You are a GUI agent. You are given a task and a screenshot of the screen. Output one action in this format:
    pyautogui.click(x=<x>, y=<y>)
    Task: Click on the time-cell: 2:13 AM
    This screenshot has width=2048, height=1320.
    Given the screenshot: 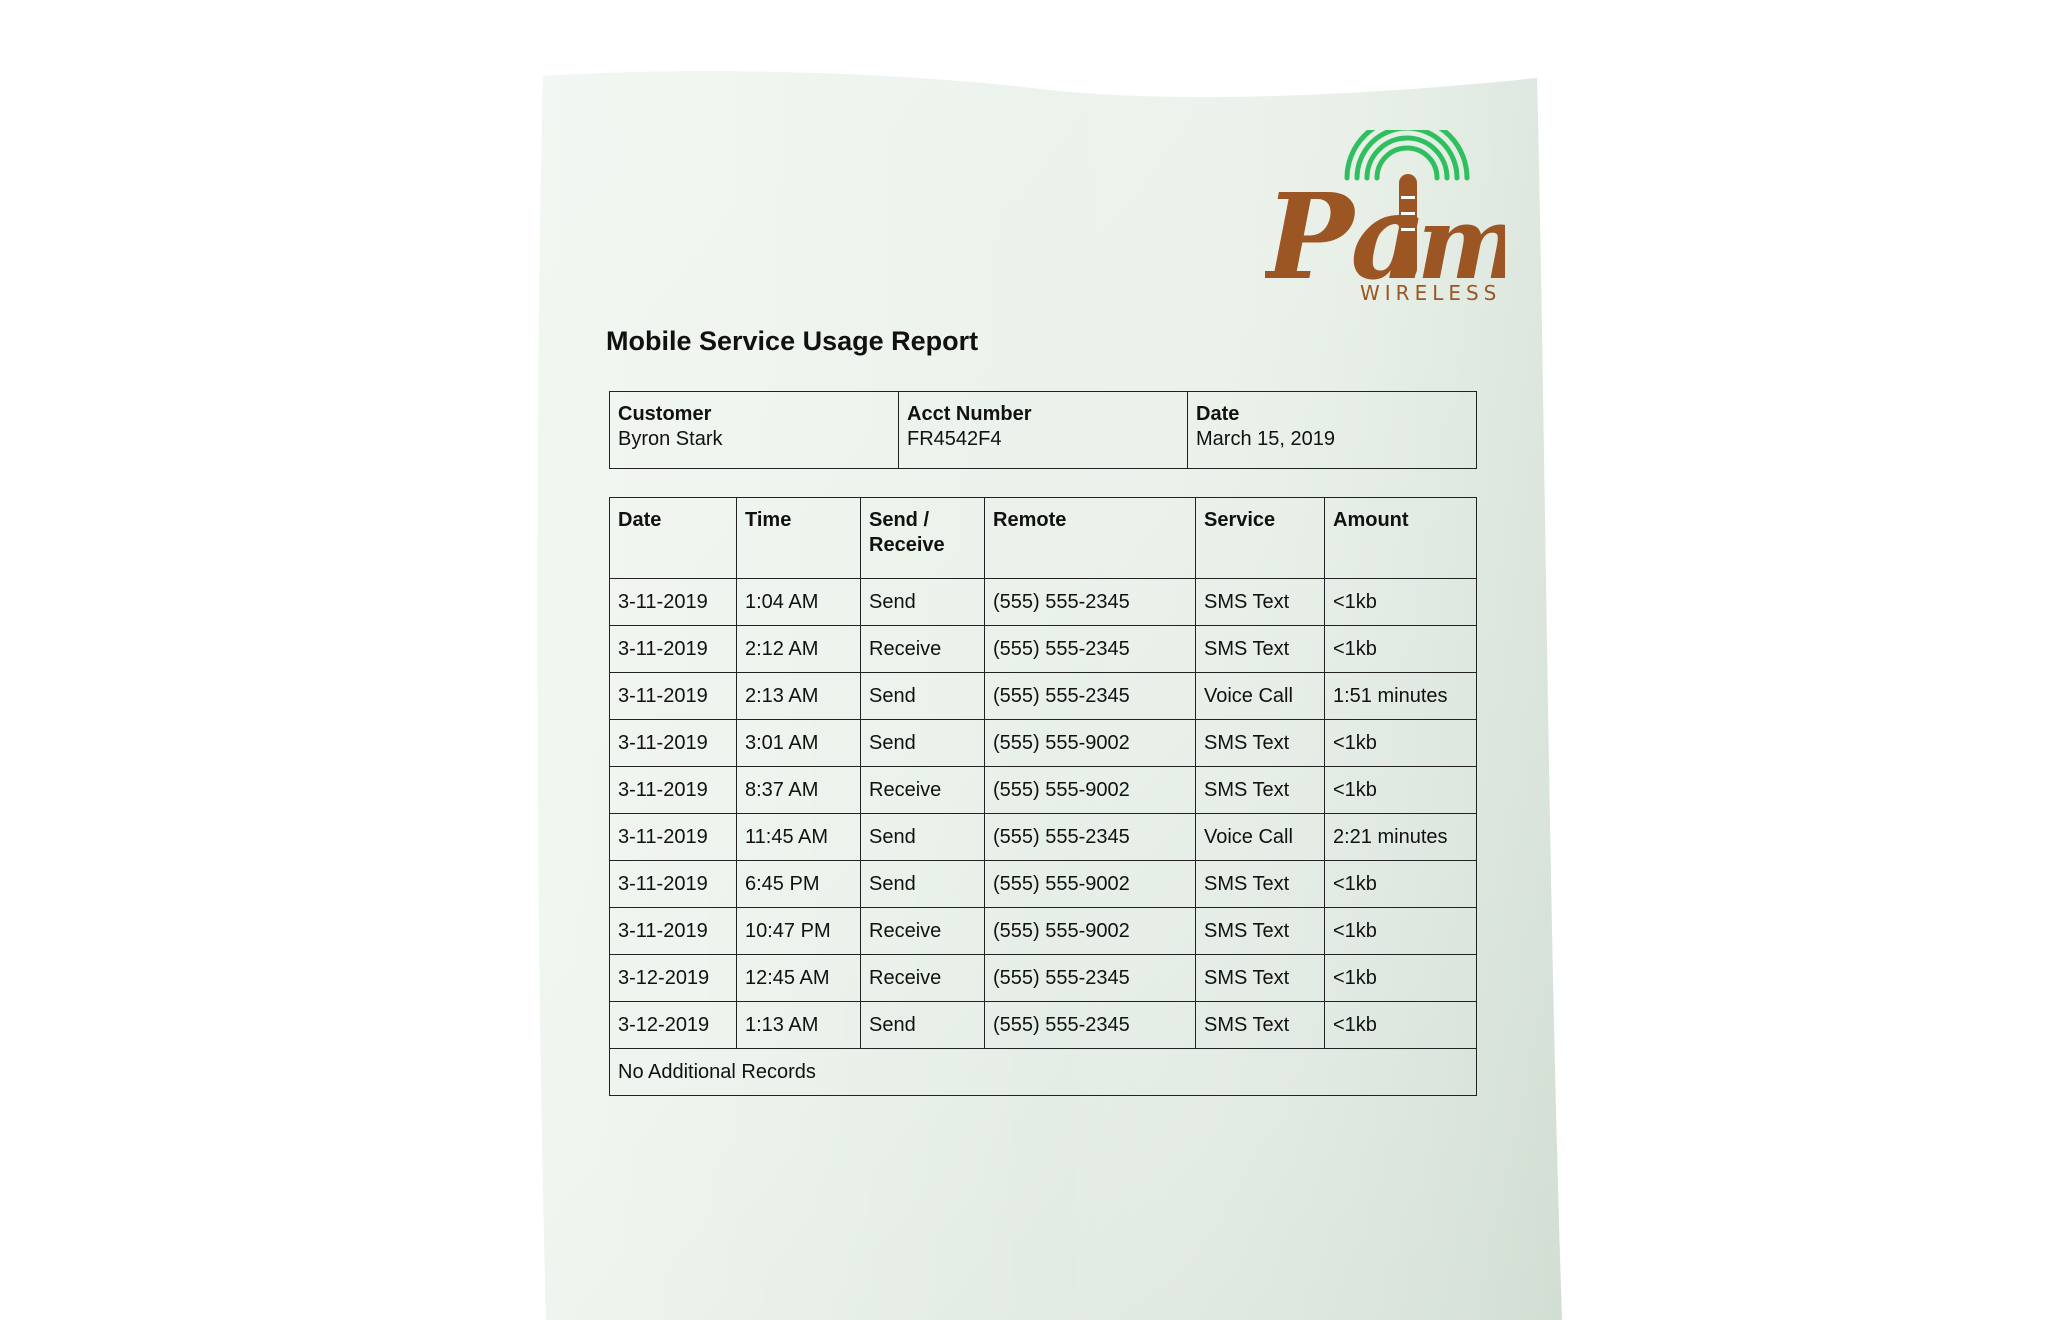 What is the action you would take?
    pyautogui.click(x=798, y=696)
    